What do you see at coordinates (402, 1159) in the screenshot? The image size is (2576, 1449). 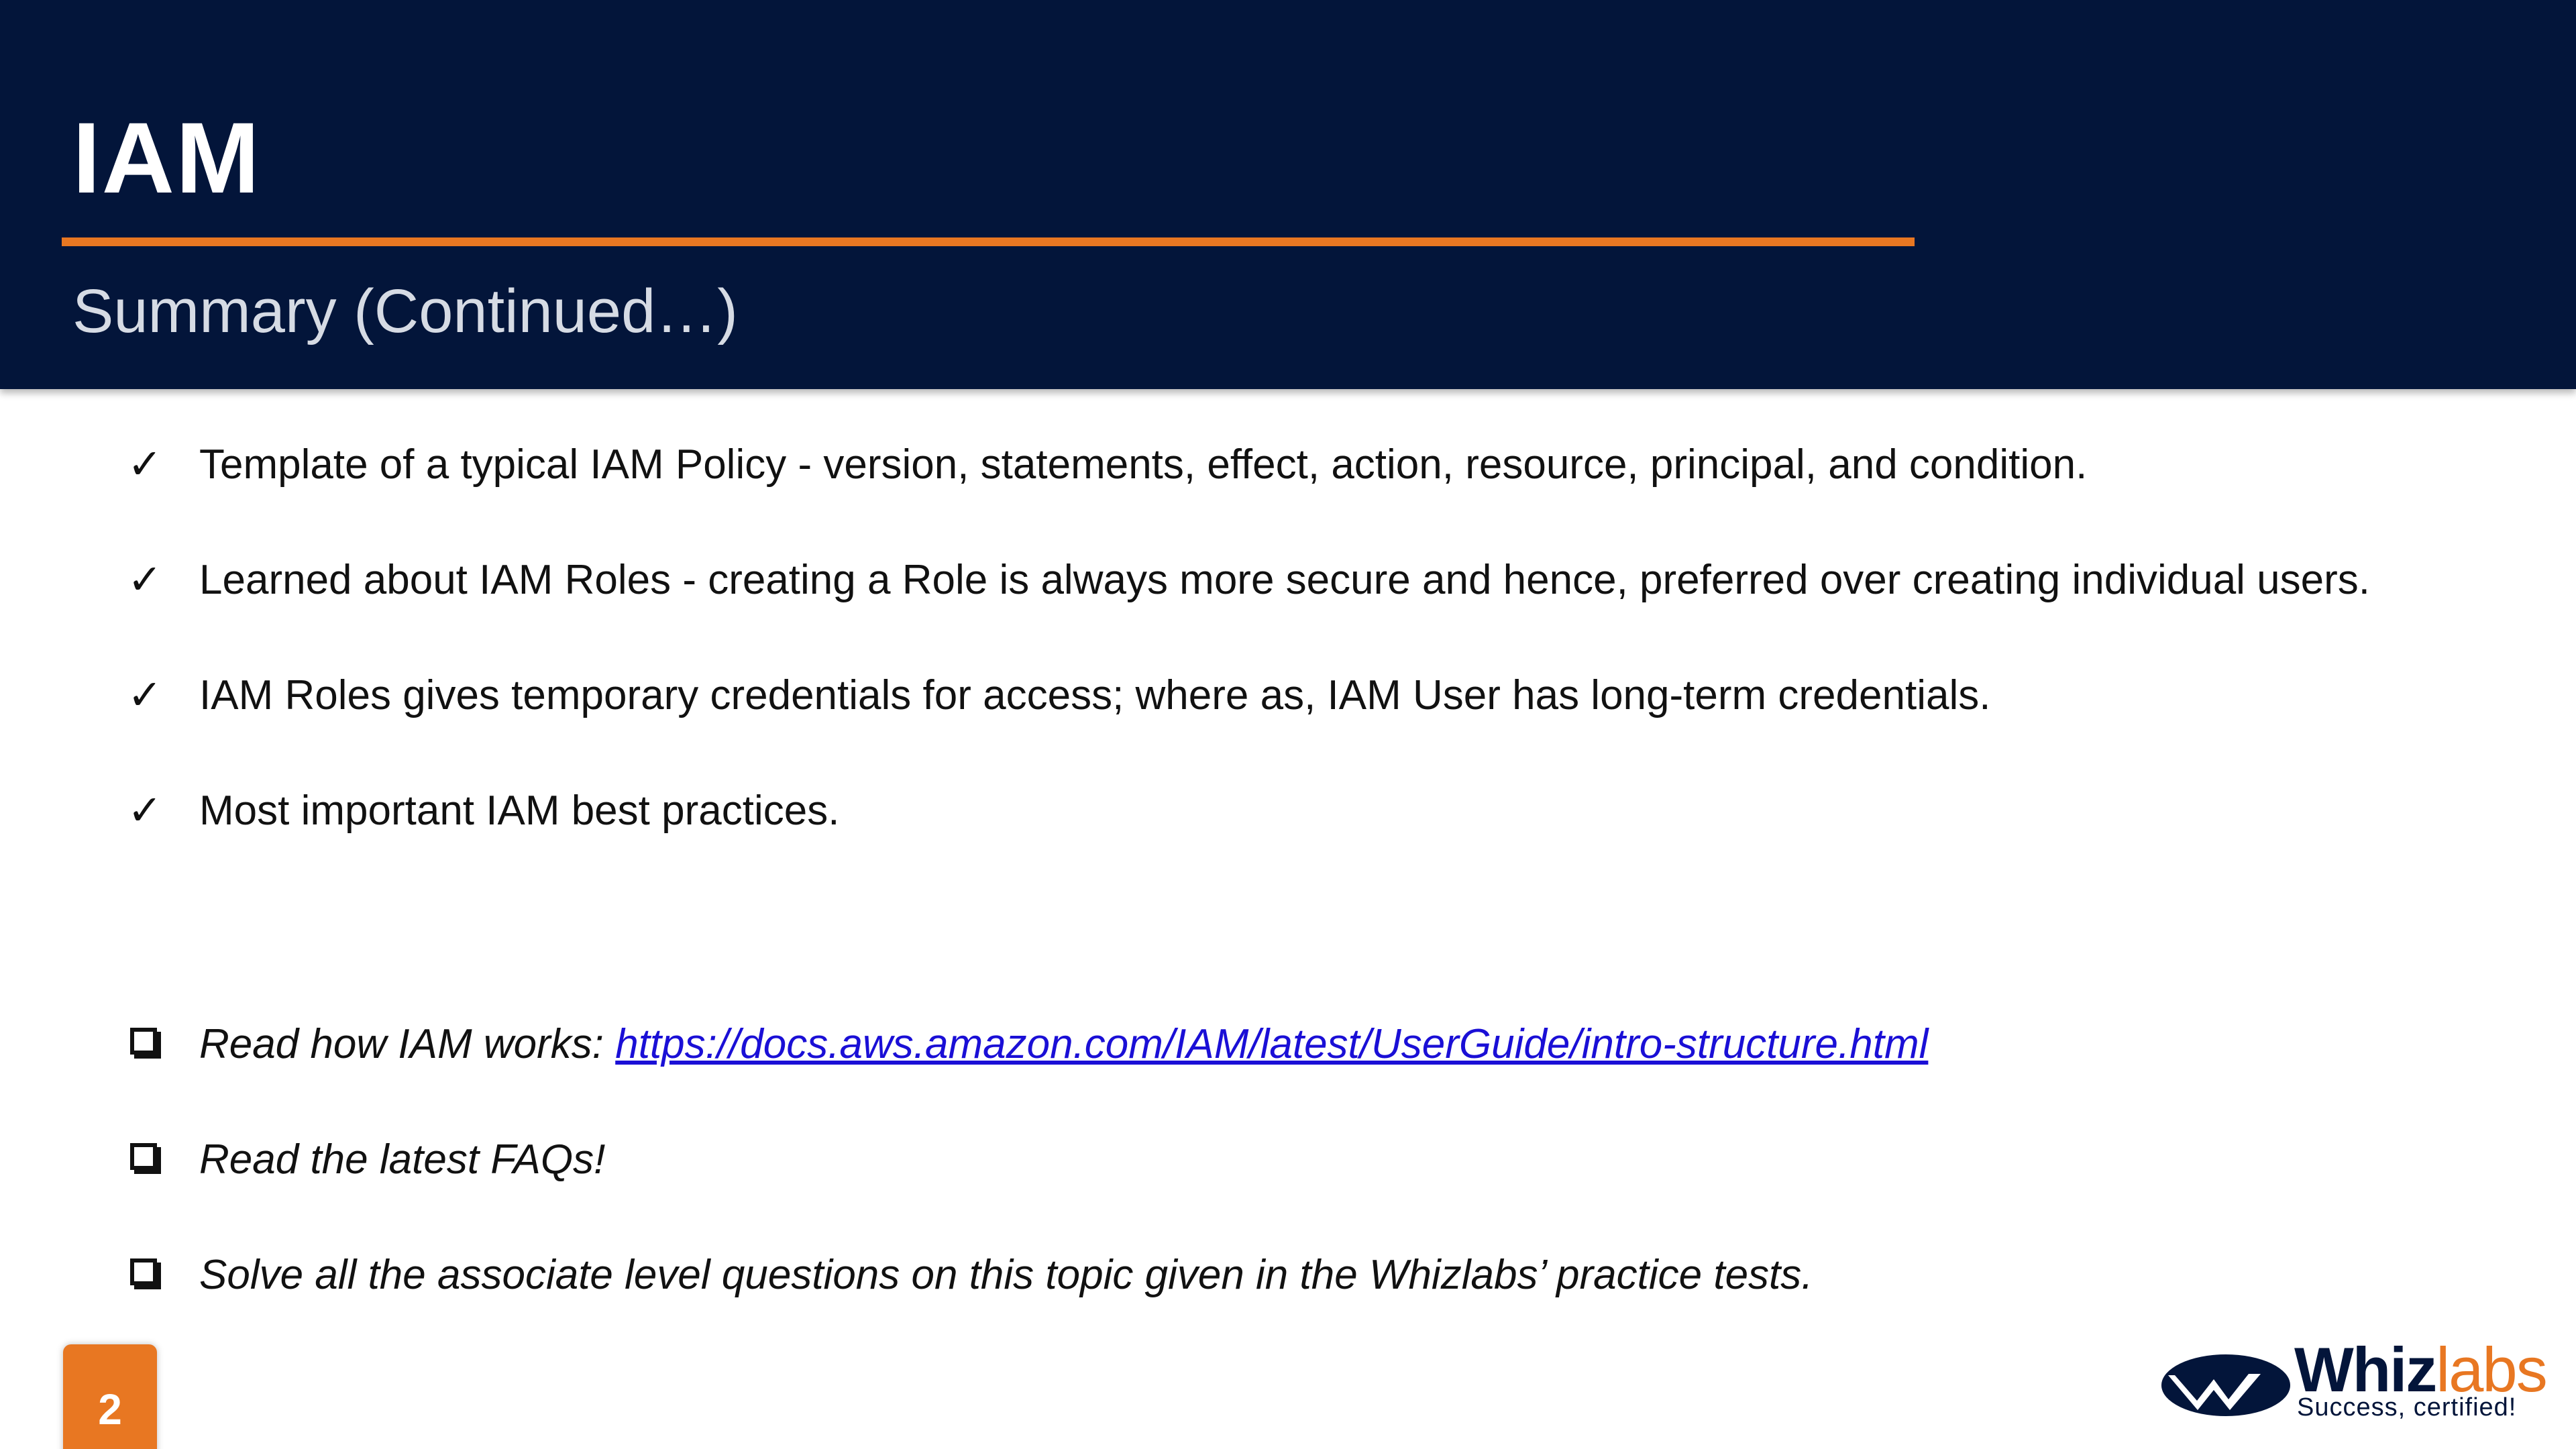 I see `bullet-text: Read the latest FAQs!` at bounding box center [402, 1159].